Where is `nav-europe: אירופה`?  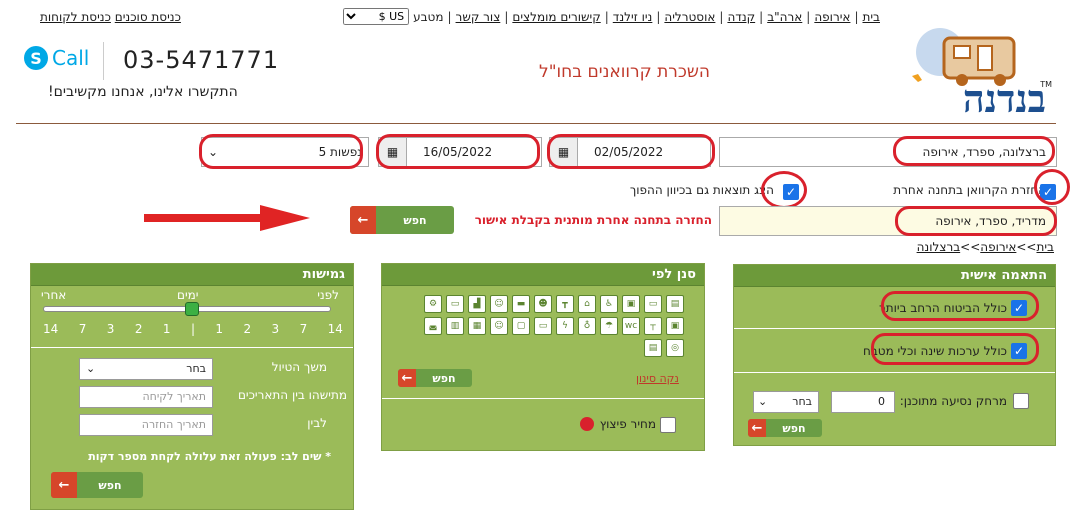
nav-europe: אירופה is located at coordinates (832, 17).